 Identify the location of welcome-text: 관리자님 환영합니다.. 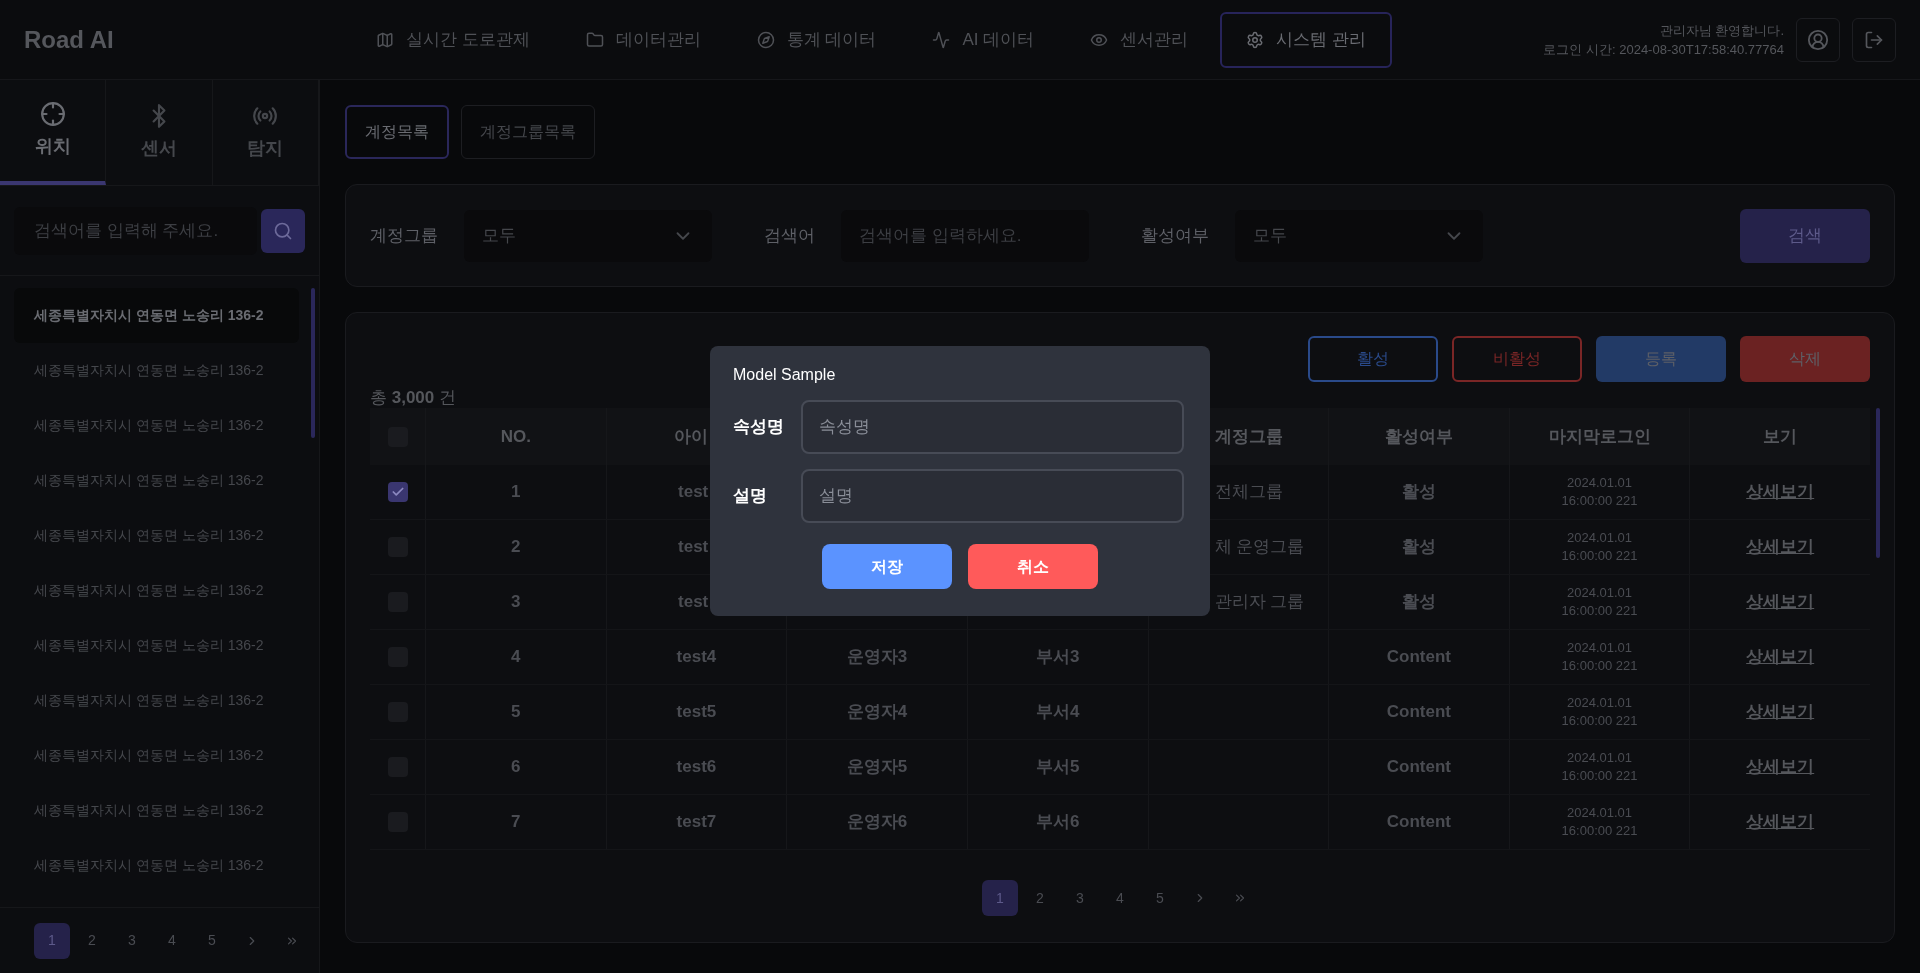
(1721, 30).